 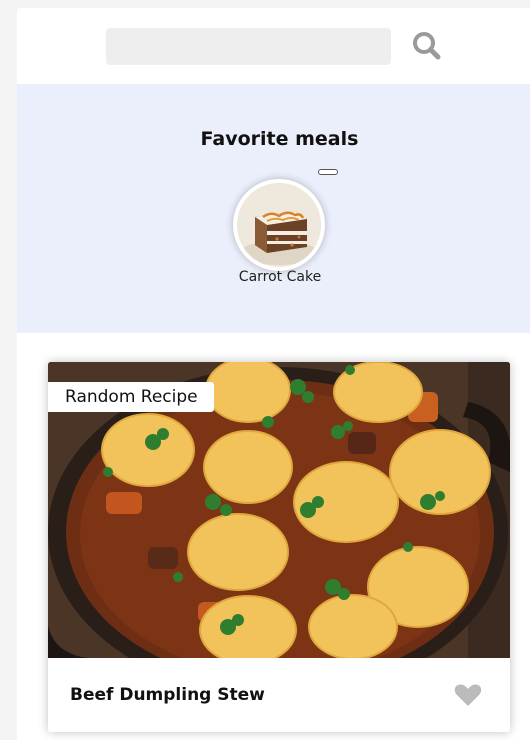 I want to click on favorite-button, so click(x=468, y=695).